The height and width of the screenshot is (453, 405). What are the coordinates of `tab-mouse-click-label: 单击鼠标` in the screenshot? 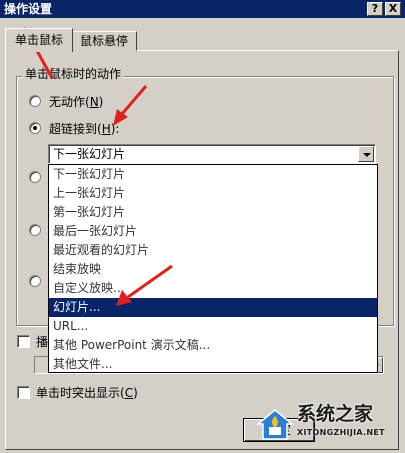 It's located at (38, 40).